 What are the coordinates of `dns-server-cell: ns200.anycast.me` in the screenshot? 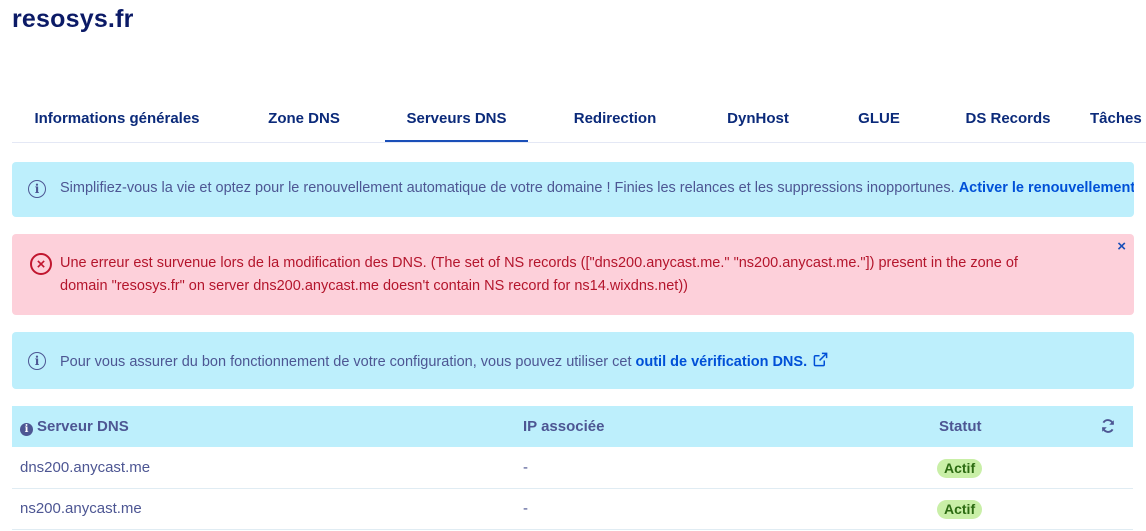 It's located at (81, 508).